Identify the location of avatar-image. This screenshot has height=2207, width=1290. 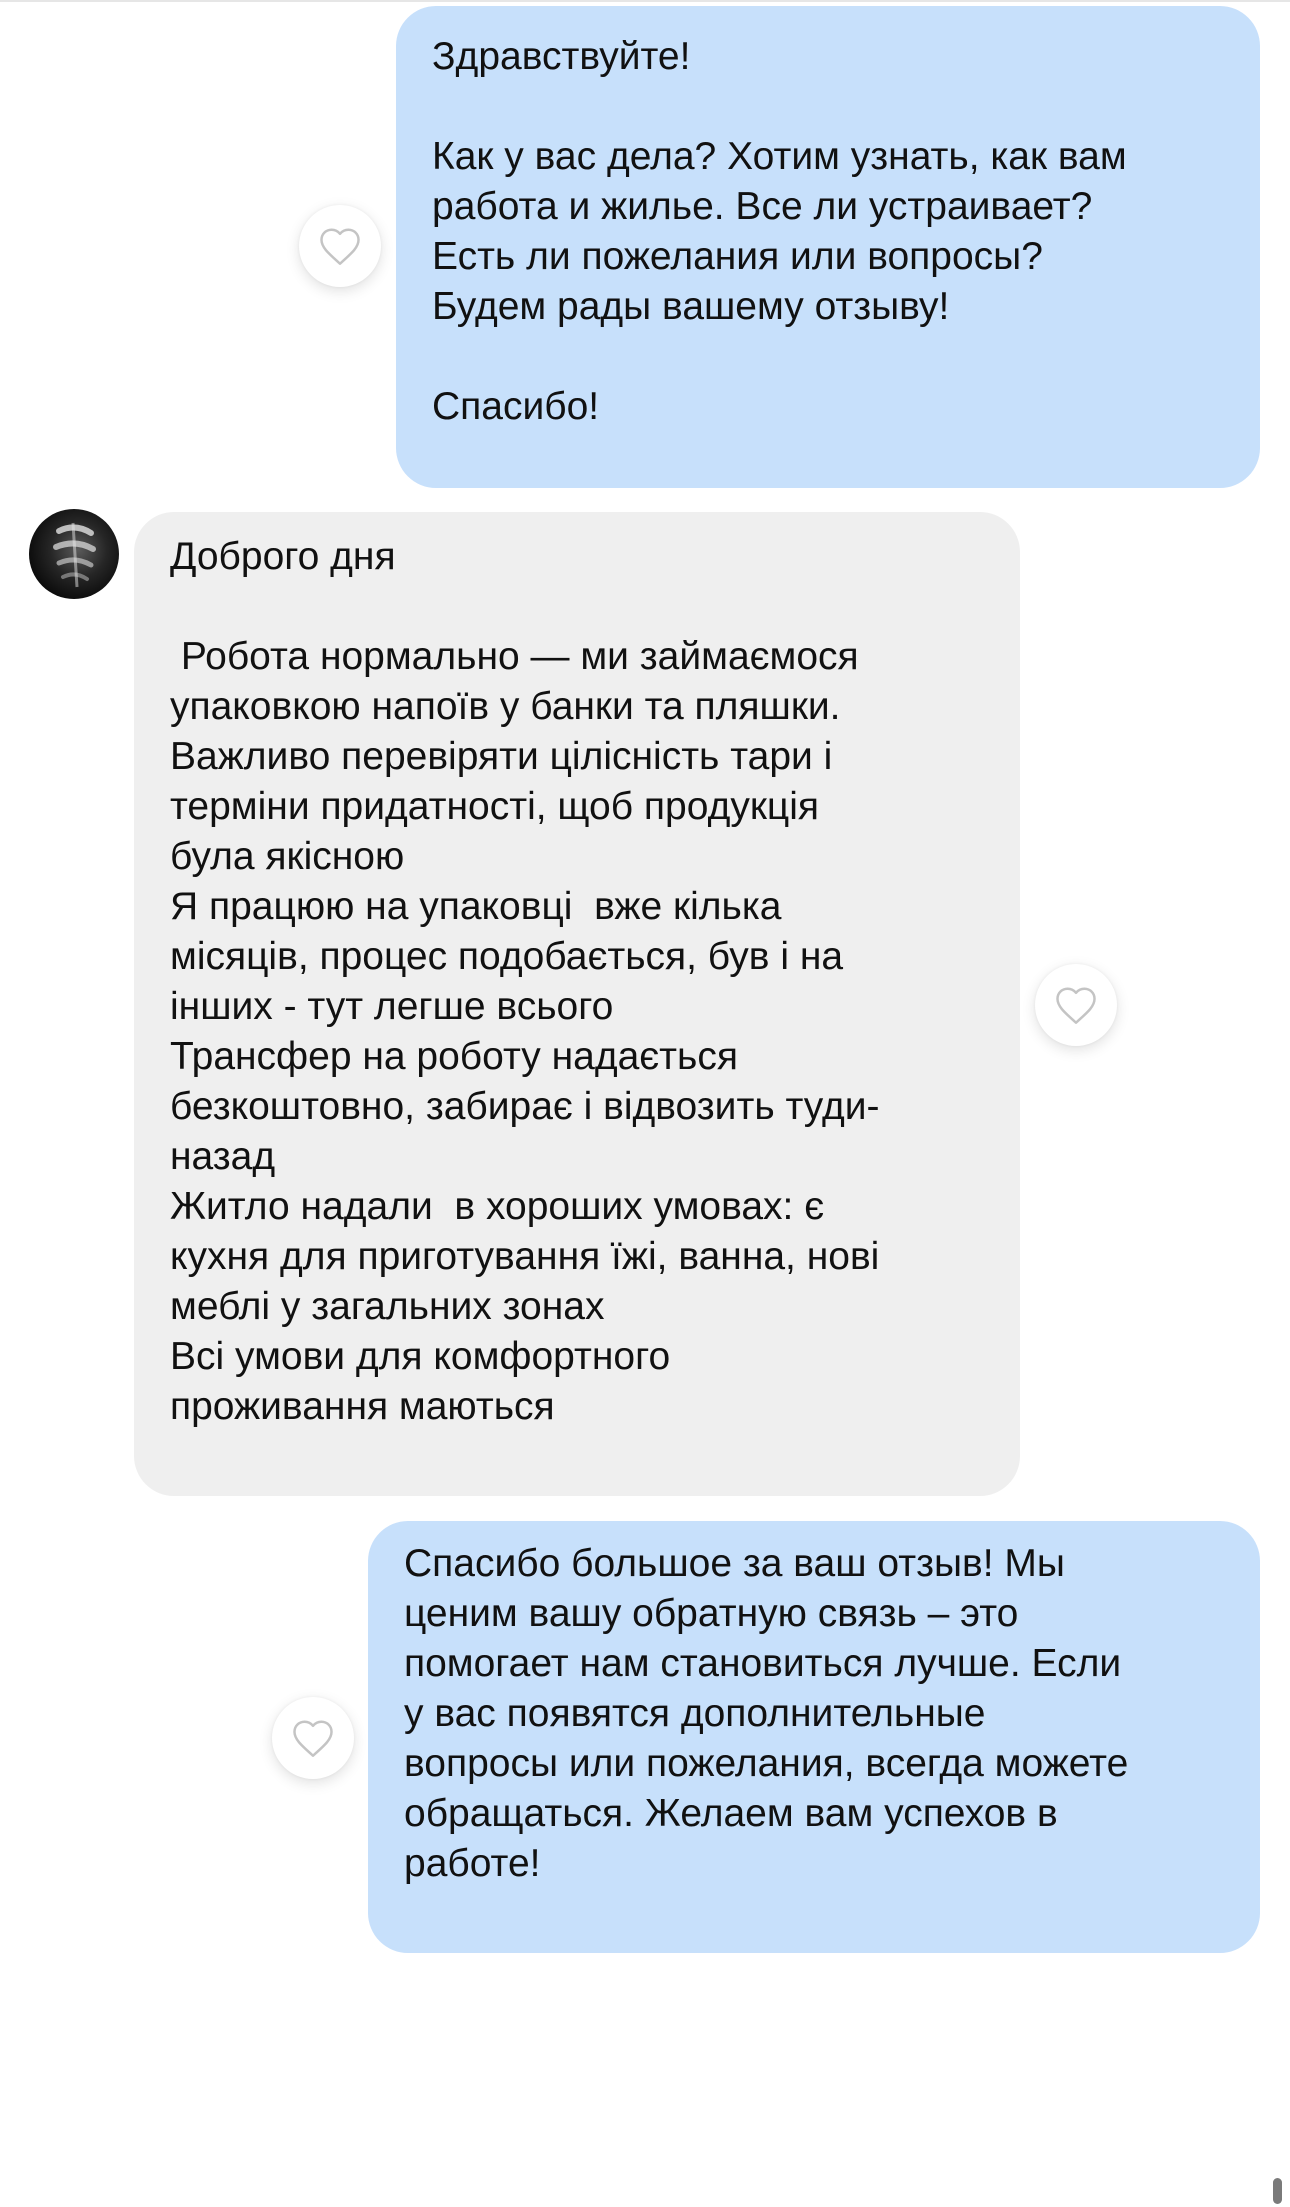
(74, 555).